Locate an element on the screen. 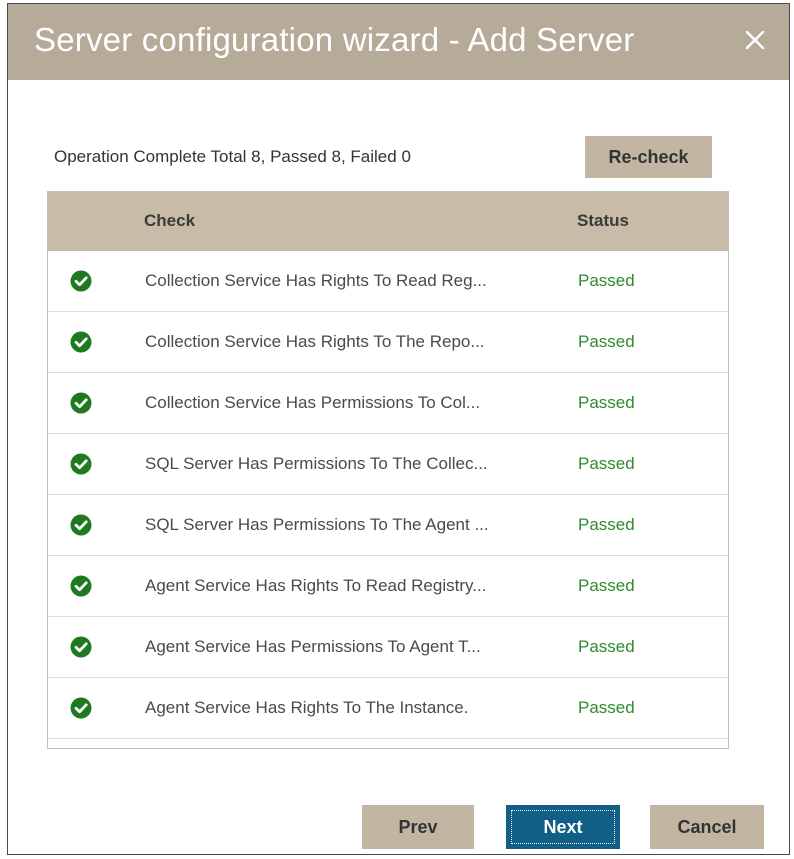  dialog-titlebar: Server configuration wizard - Add Server is located at coordinates (398, 42).